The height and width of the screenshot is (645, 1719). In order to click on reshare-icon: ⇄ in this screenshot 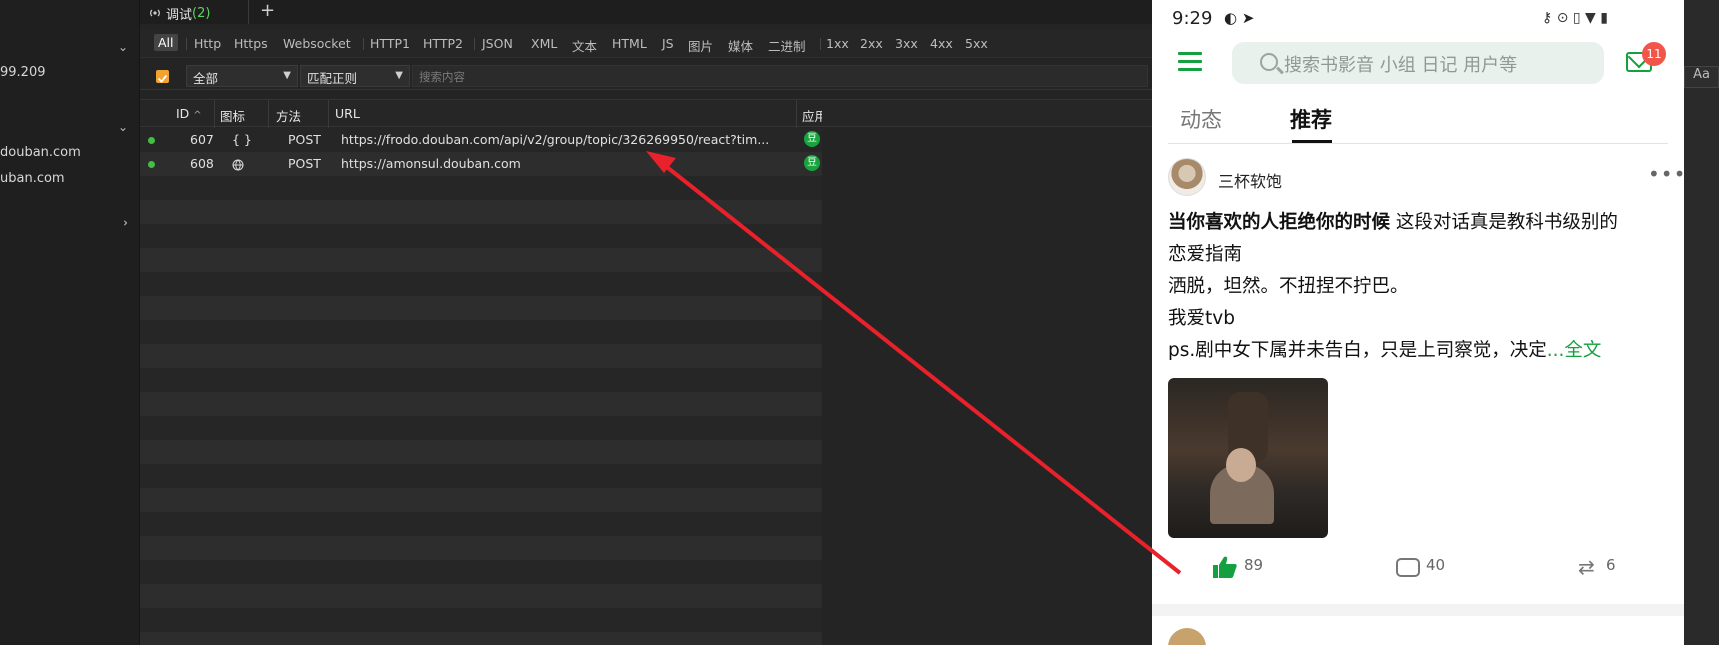, I will do `click(1591, 567)`.